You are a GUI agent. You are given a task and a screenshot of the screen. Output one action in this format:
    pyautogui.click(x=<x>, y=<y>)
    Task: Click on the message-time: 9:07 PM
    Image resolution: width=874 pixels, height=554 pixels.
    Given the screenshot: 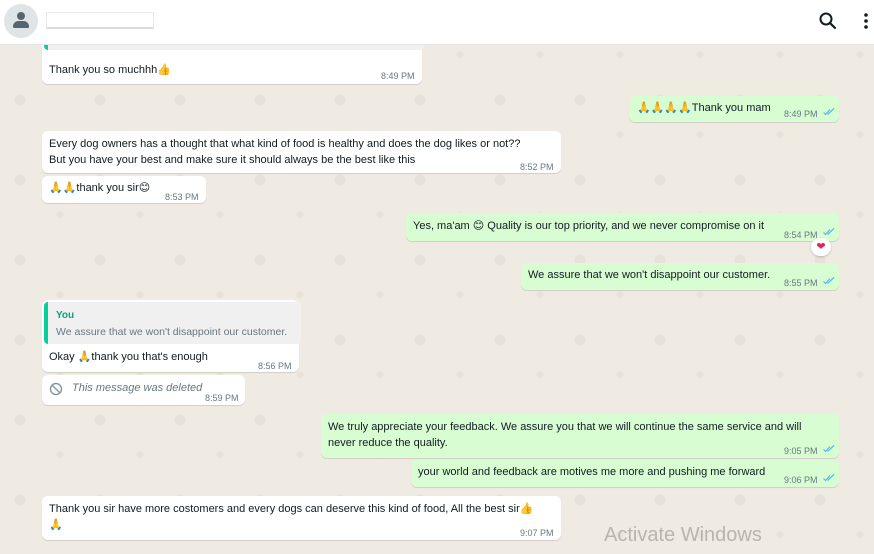 What is the action you would take?
    pyautogui.click(x=537, y=533)
    